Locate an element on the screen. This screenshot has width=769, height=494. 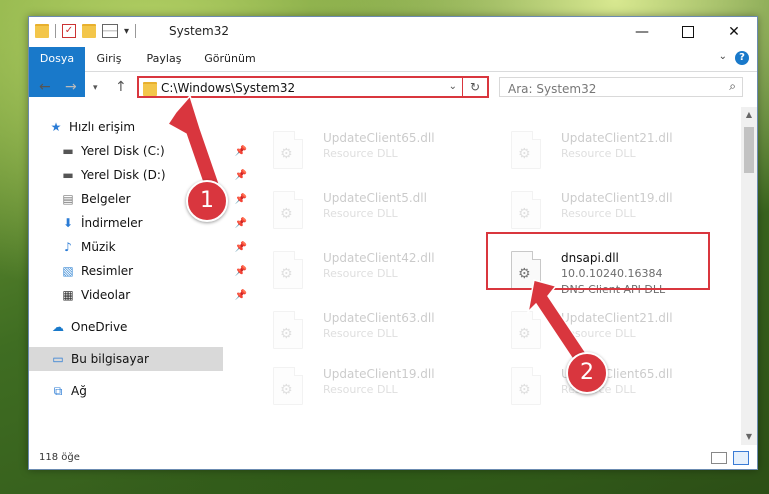
minimize-button: — is located at coordinates (642, 32).